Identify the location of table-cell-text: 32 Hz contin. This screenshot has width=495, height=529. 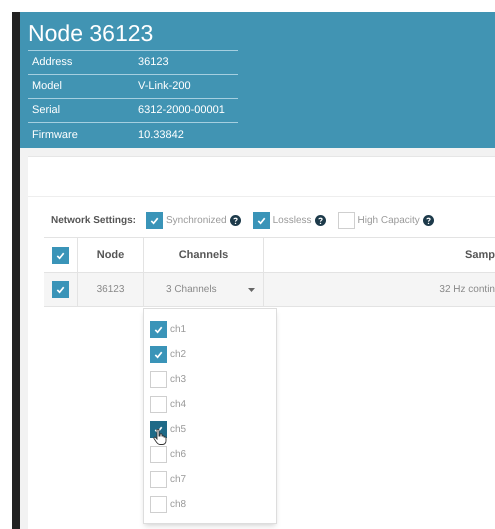
(467, 290).